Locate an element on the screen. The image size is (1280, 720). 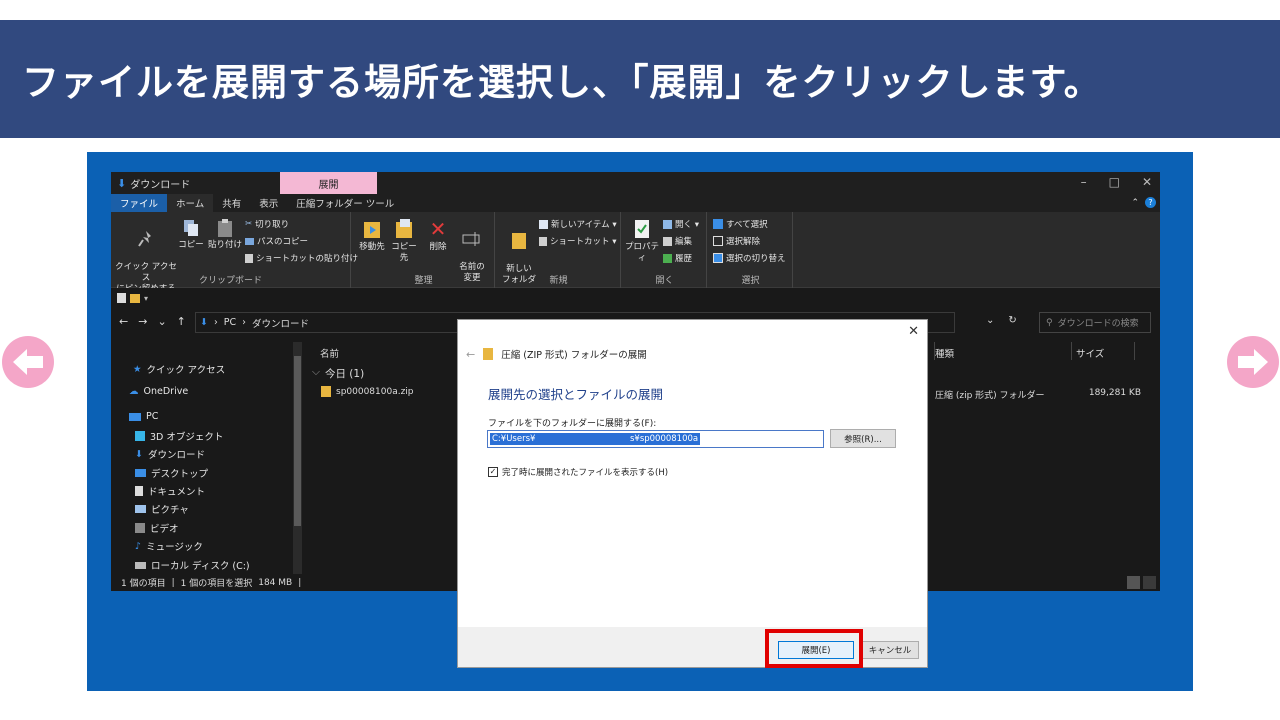
group-label-clipboard: クリップボード is located at coordinates (230, 281).